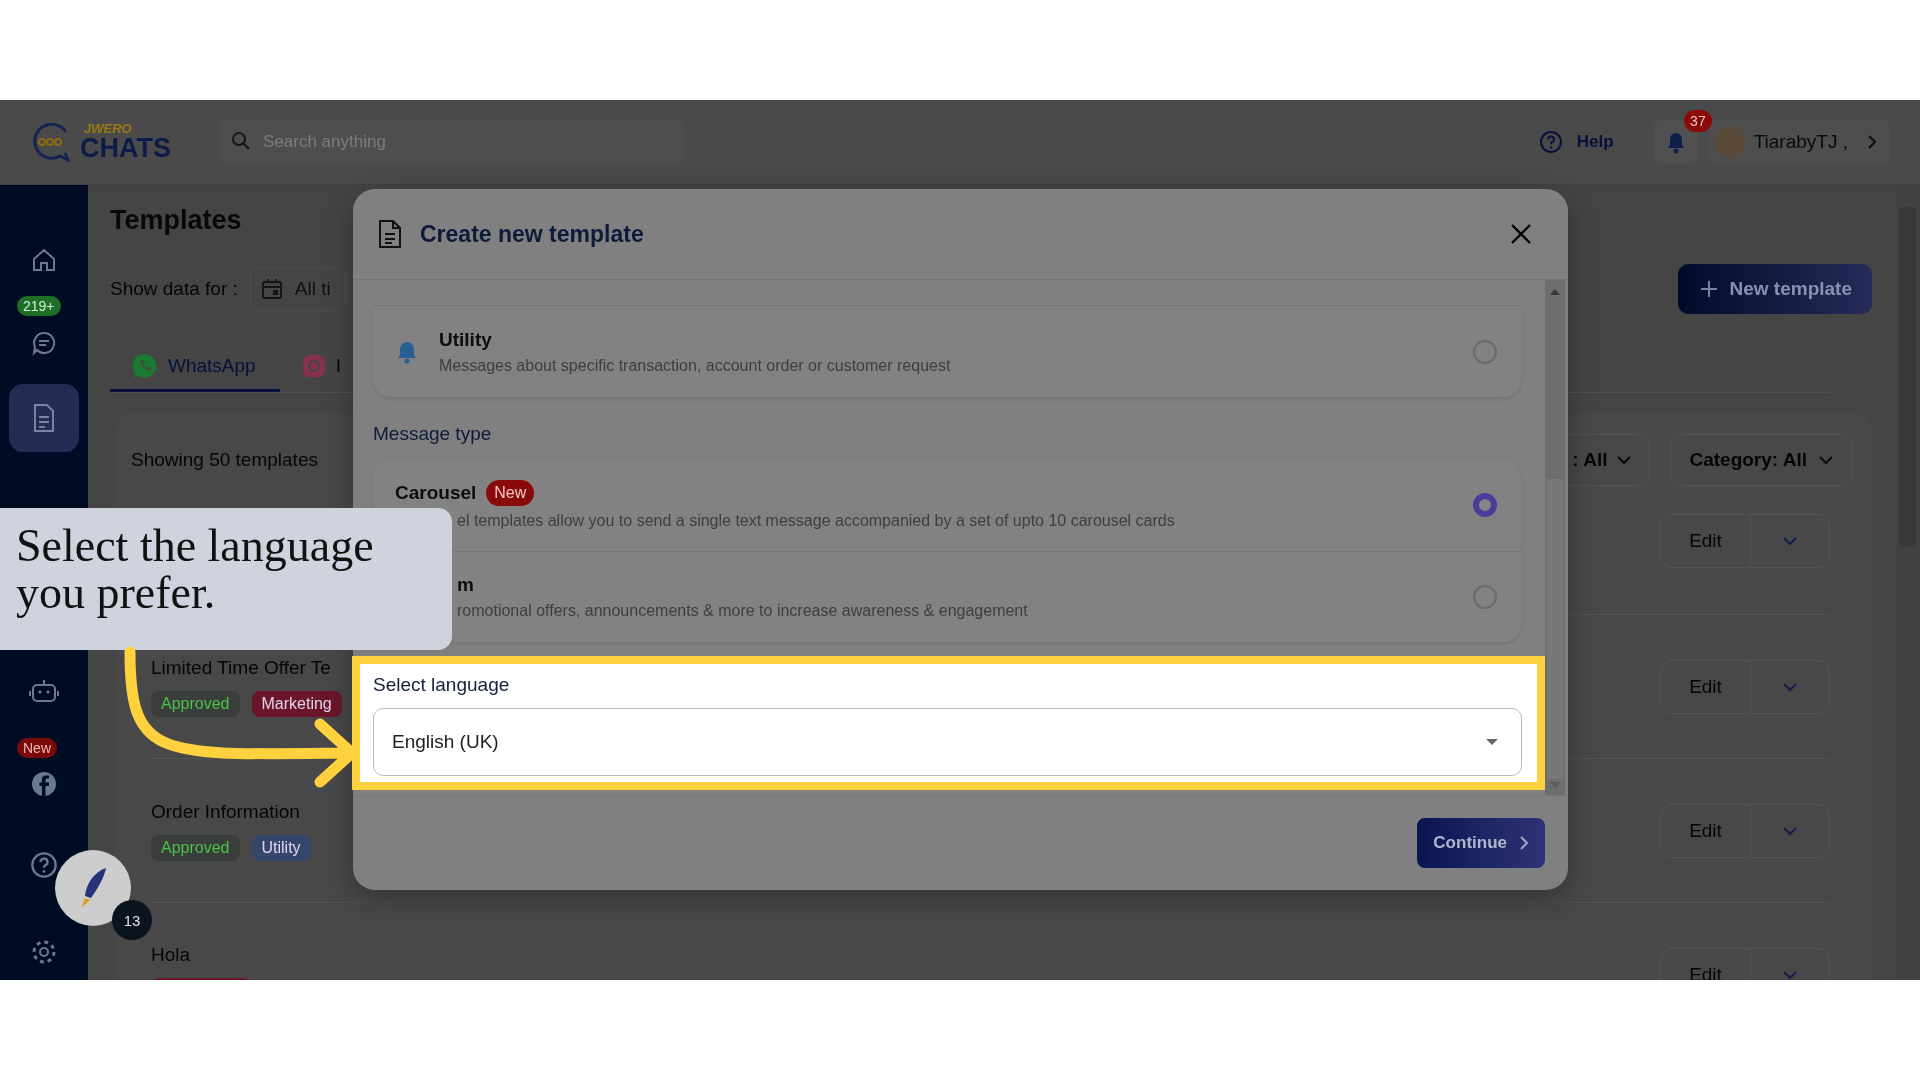  Describe the element at coordinates (39, 306) in the screenshot. I see `unread-count-badge: 219+` at that location.